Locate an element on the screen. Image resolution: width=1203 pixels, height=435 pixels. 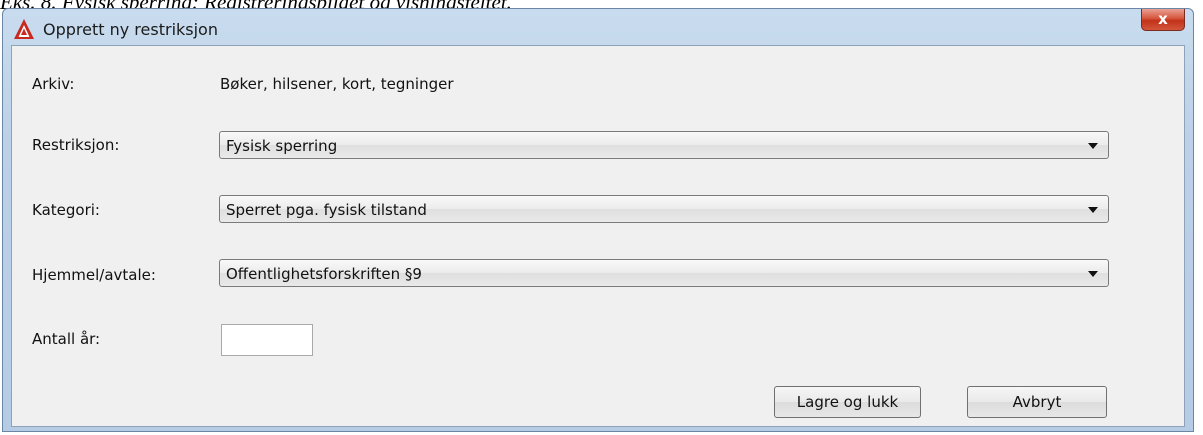
antall-ar-label: Antall år: is located at coordinates (66, 339).